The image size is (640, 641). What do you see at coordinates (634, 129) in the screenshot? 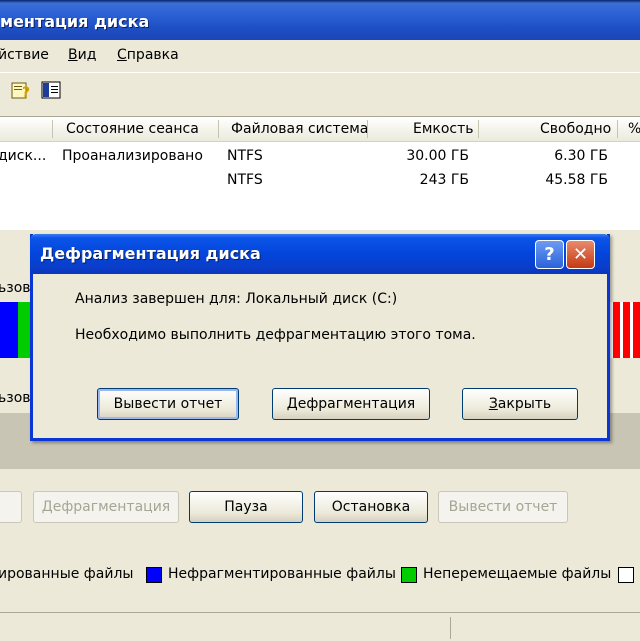
I see `column-header-percent: %` at bounding box center [634, 129].